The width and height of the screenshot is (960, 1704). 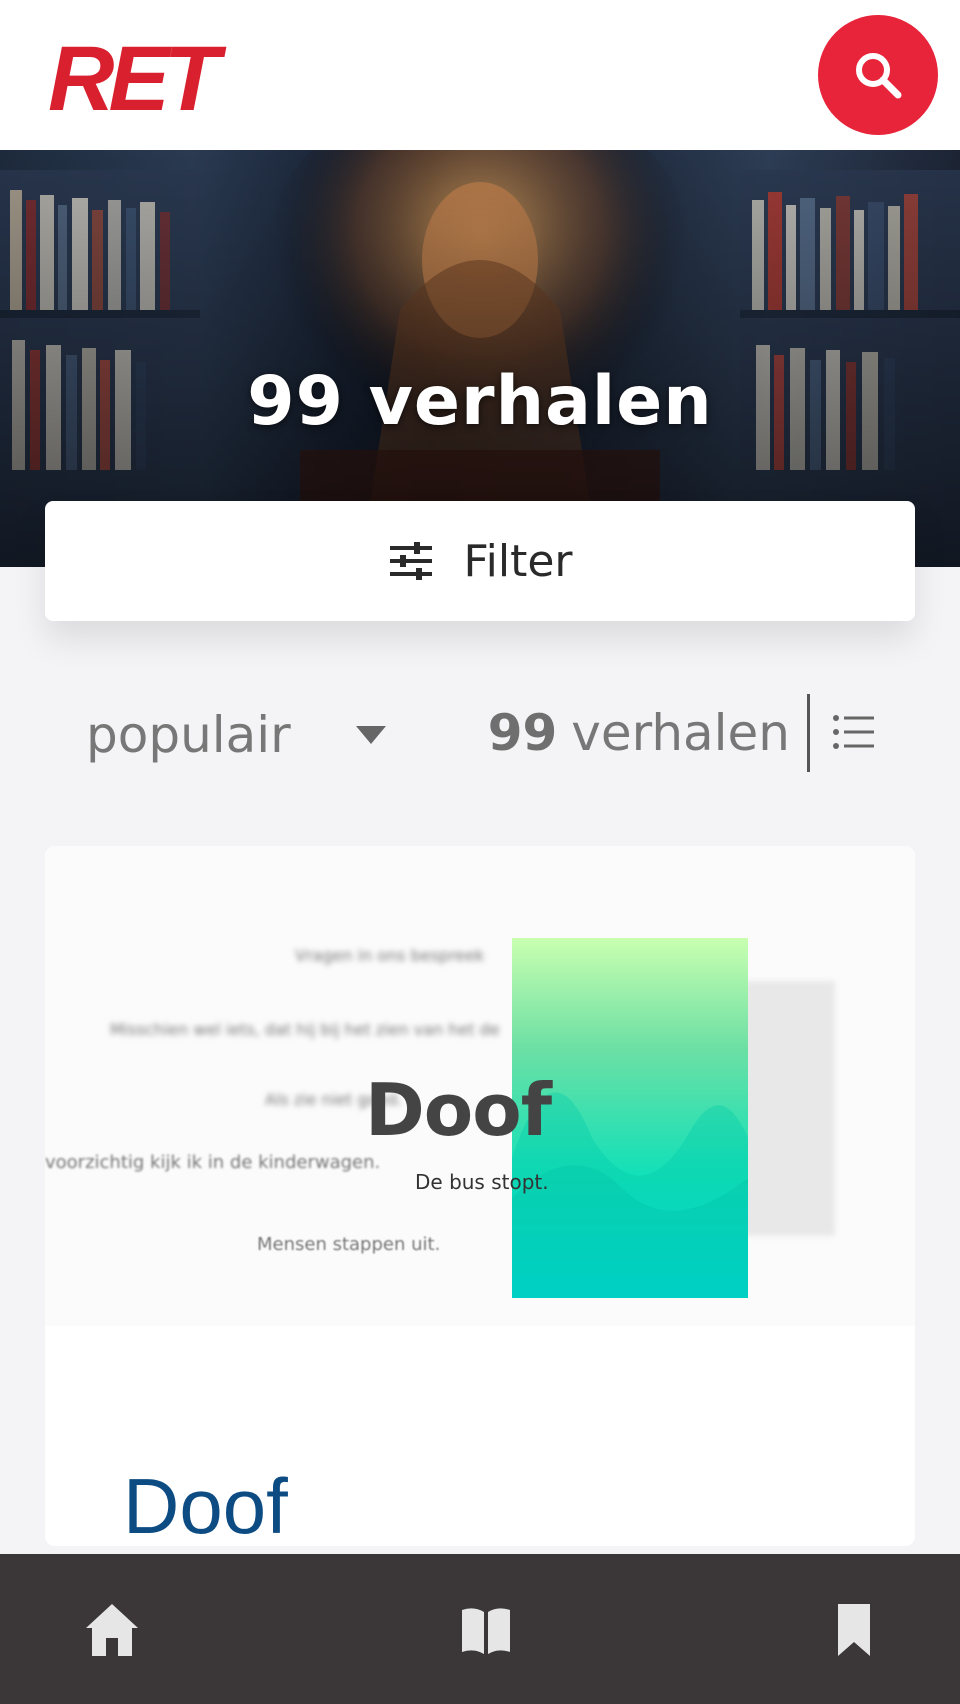 What do you see at coordinates (808, 733) in the screenshot?
I see `count-divider` at bounding box center [808, 733].